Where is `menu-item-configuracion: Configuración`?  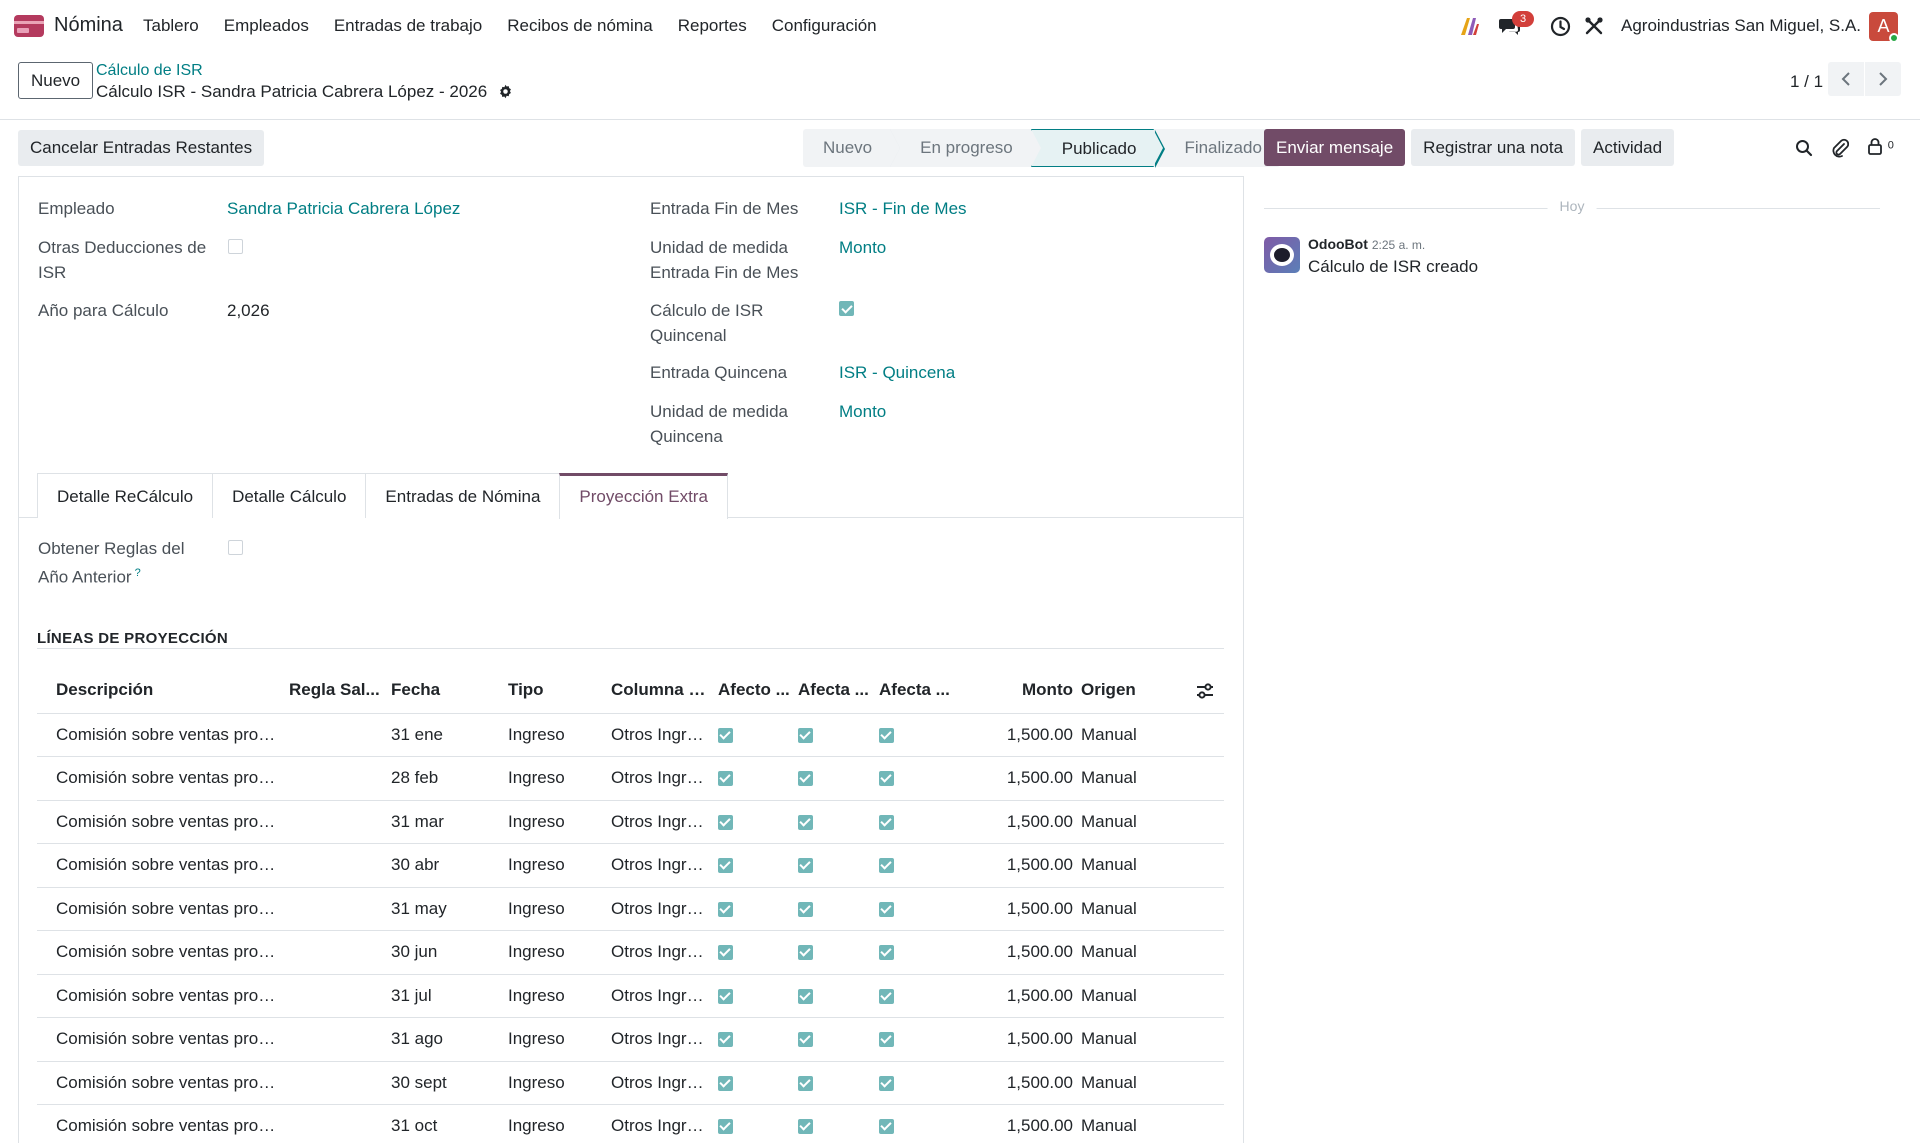 menu-item-configuracion: Configuración is located at coordinates (824, 26).